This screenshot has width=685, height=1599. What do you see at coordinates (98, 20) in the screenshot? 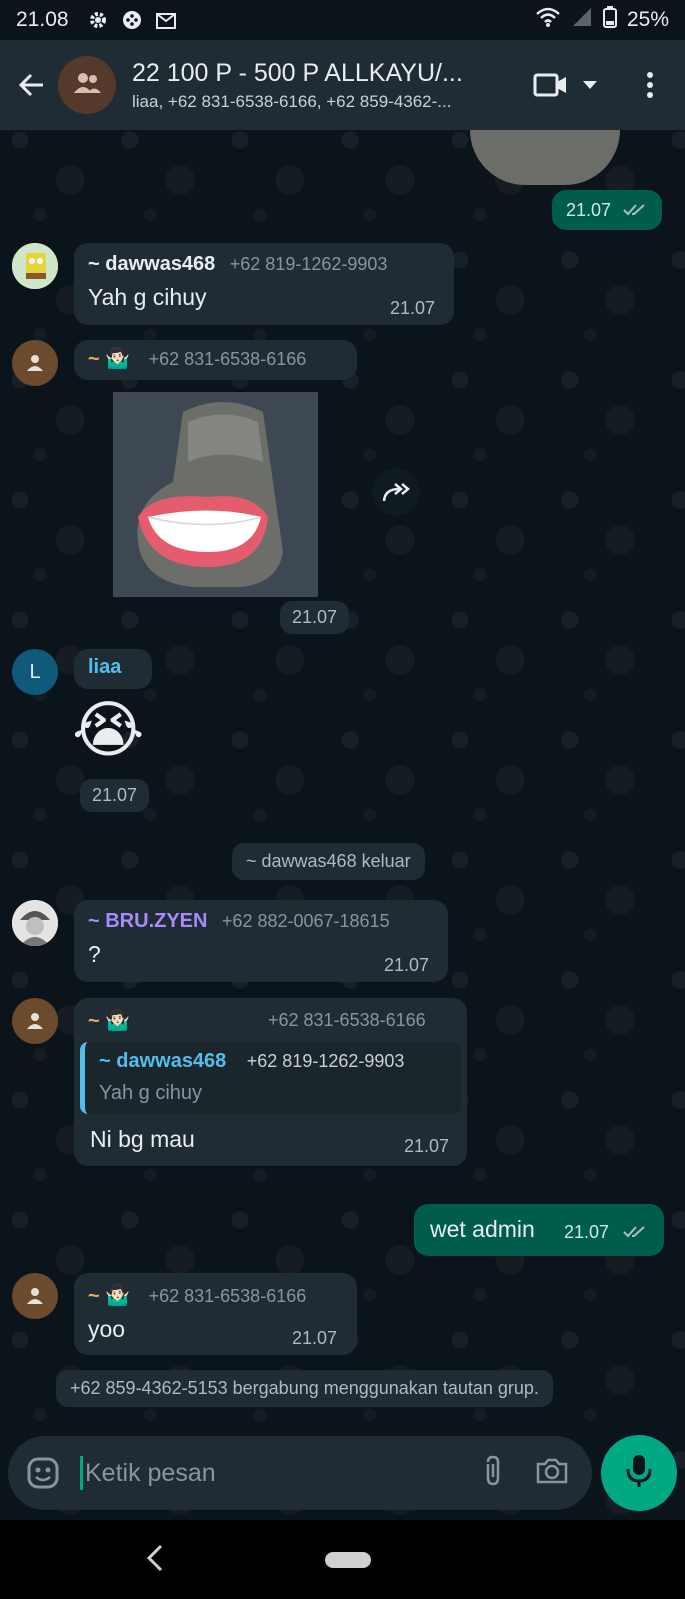
I see `gear-icon` at bounding box center [98, 20].